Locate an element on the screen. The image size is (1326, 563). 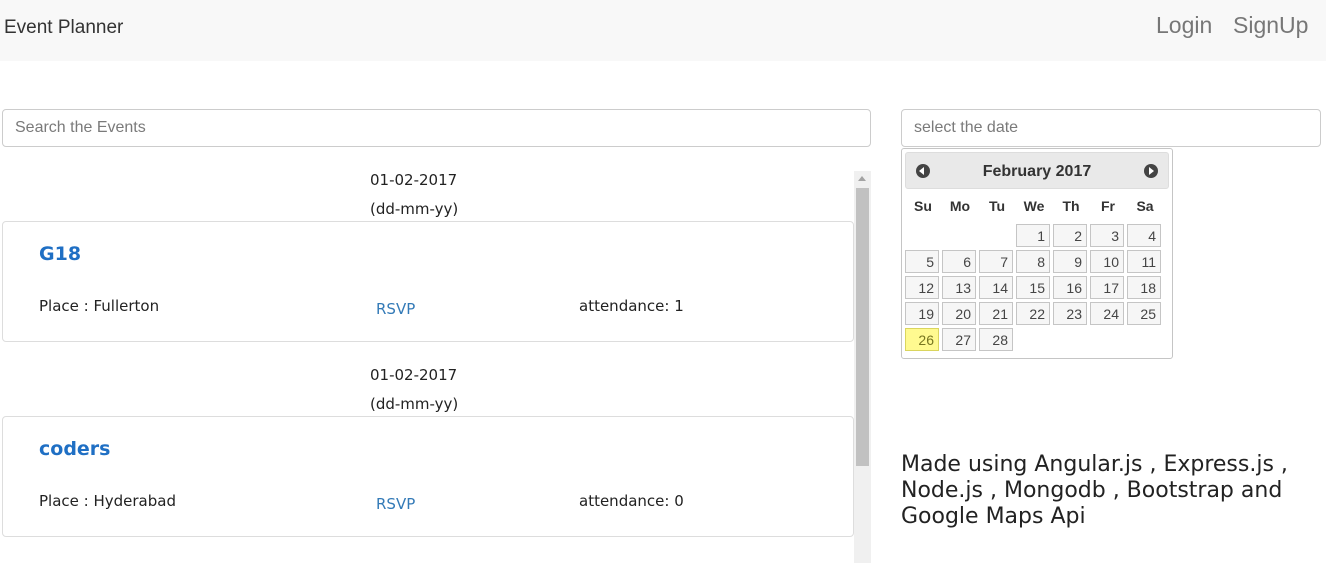
calendar-day: 3 is located at coordinates (1107, 235).